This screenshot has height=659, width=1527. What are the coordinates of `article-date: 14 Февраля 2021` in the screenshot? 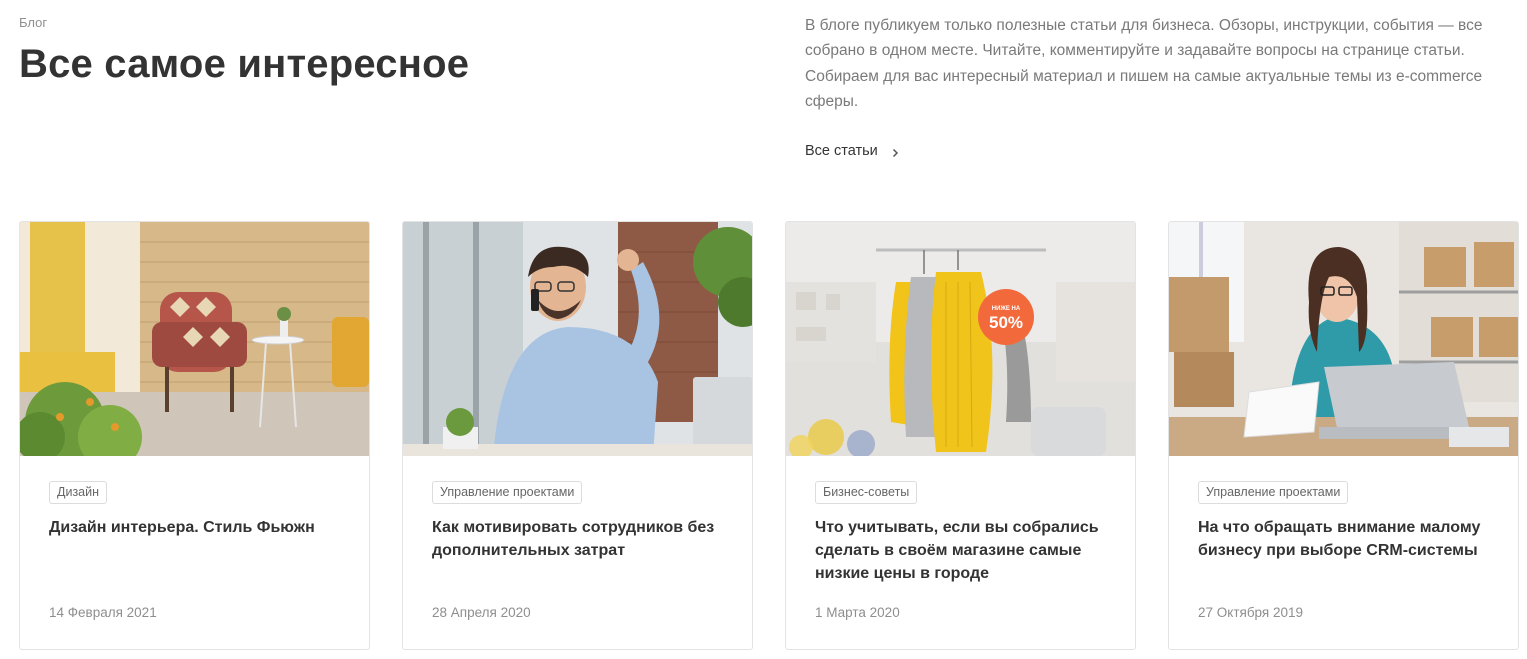 It's located at (103, 612).